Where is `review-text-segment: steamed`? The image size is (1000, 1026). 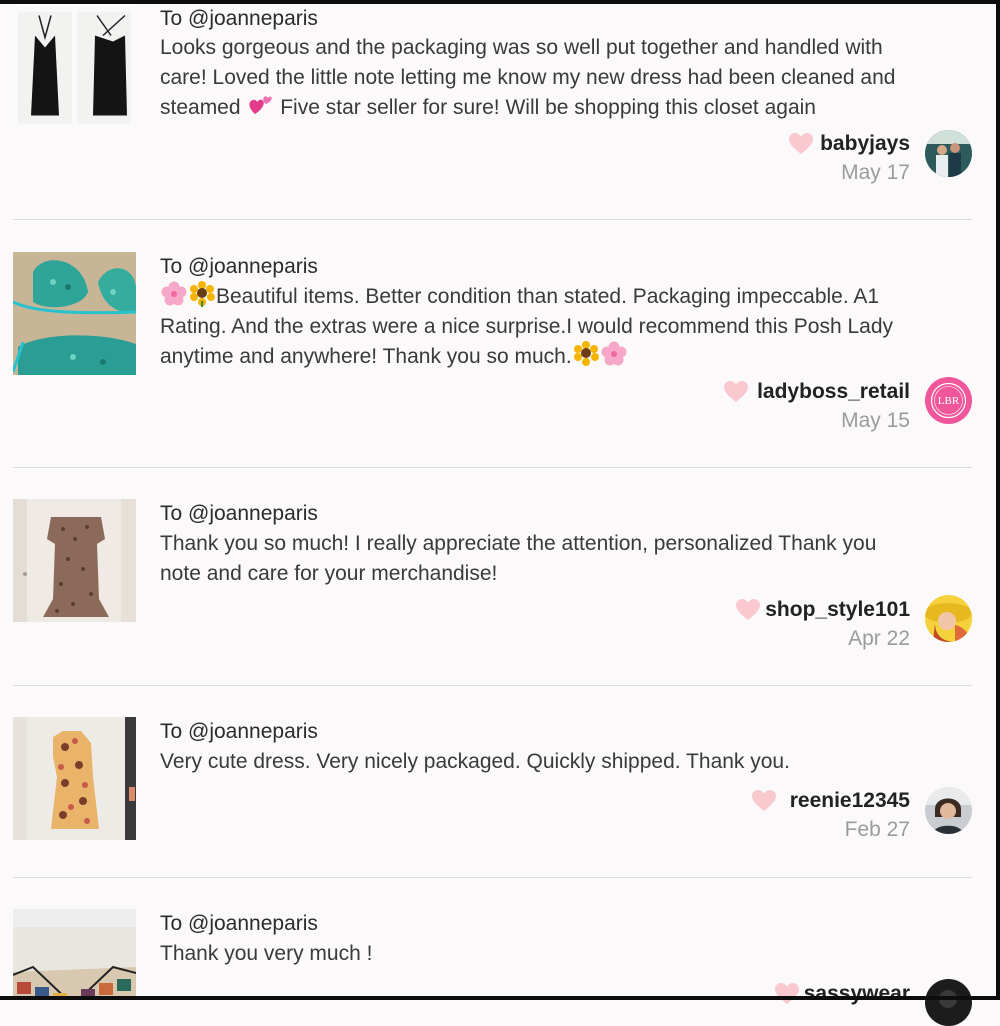 review-text-segment: steamed is located at coordinates (200, 107).